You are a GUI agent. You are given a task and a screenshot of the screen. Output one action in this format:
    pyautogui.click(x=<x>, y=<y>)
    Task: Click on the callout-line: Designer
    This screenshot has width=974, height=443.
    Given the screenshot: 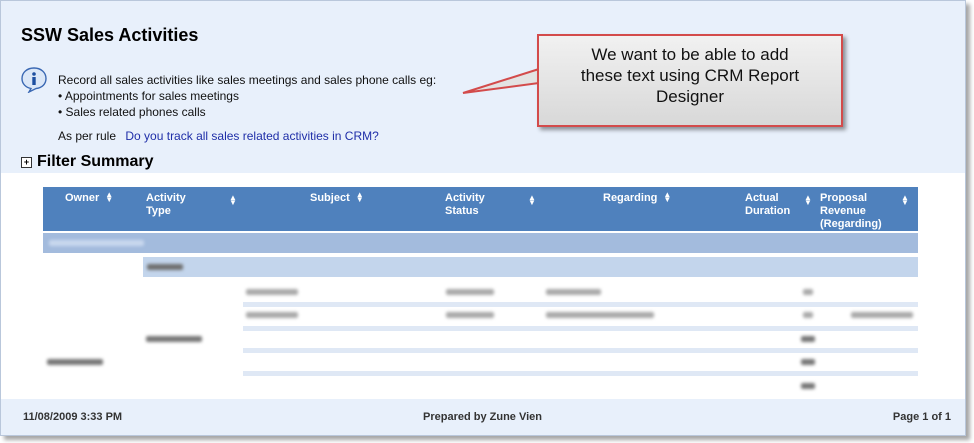 What is the action you would take?
    pyautogui.click(x=690, y=96)
    